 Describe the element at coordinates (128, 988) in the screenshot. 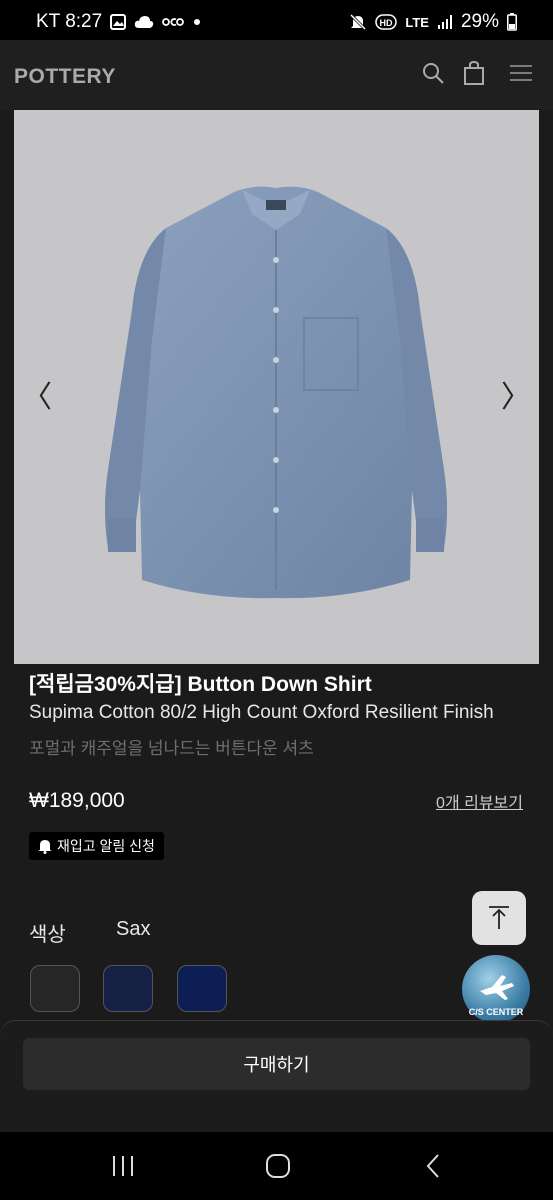

I see `color-swatch-navy` at that location.